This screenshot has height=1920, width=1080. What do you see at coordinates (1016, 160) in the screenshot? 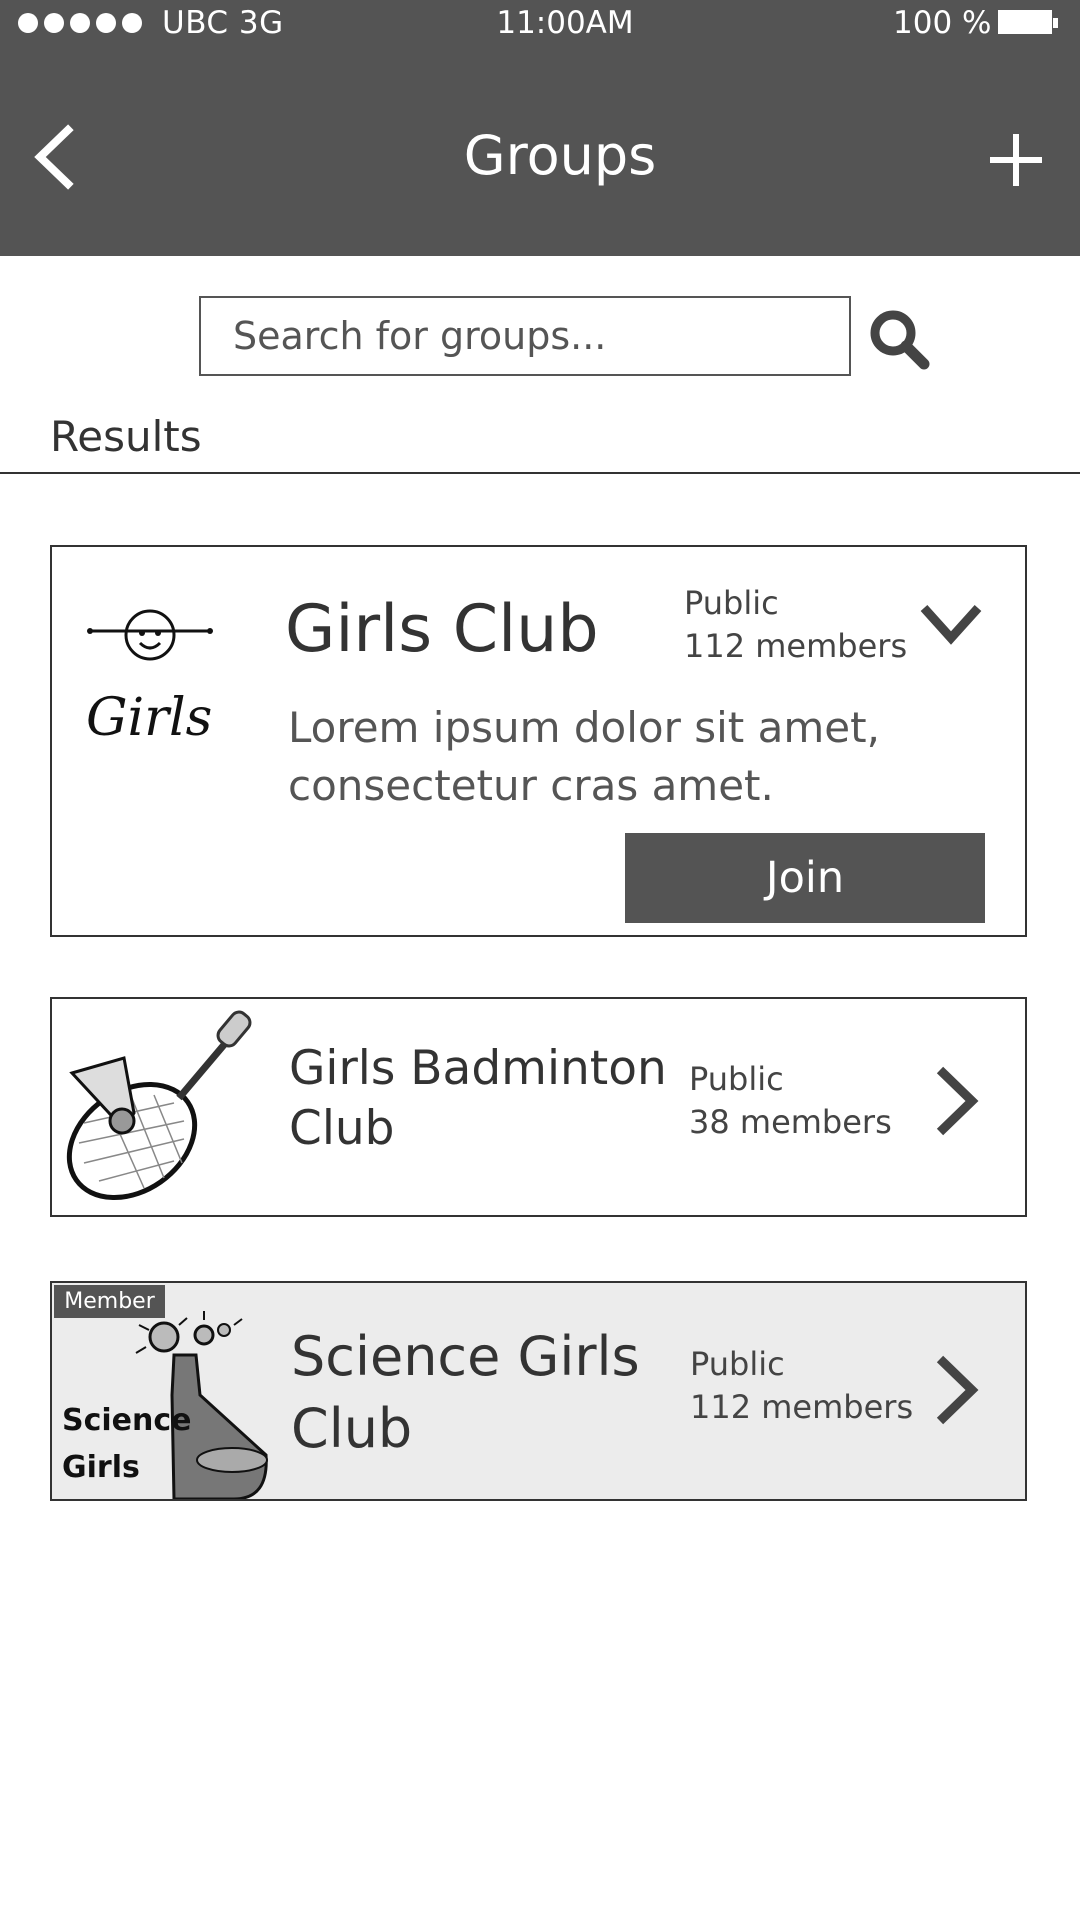
I see `plus-icon` at bounding box center [1016, 160].